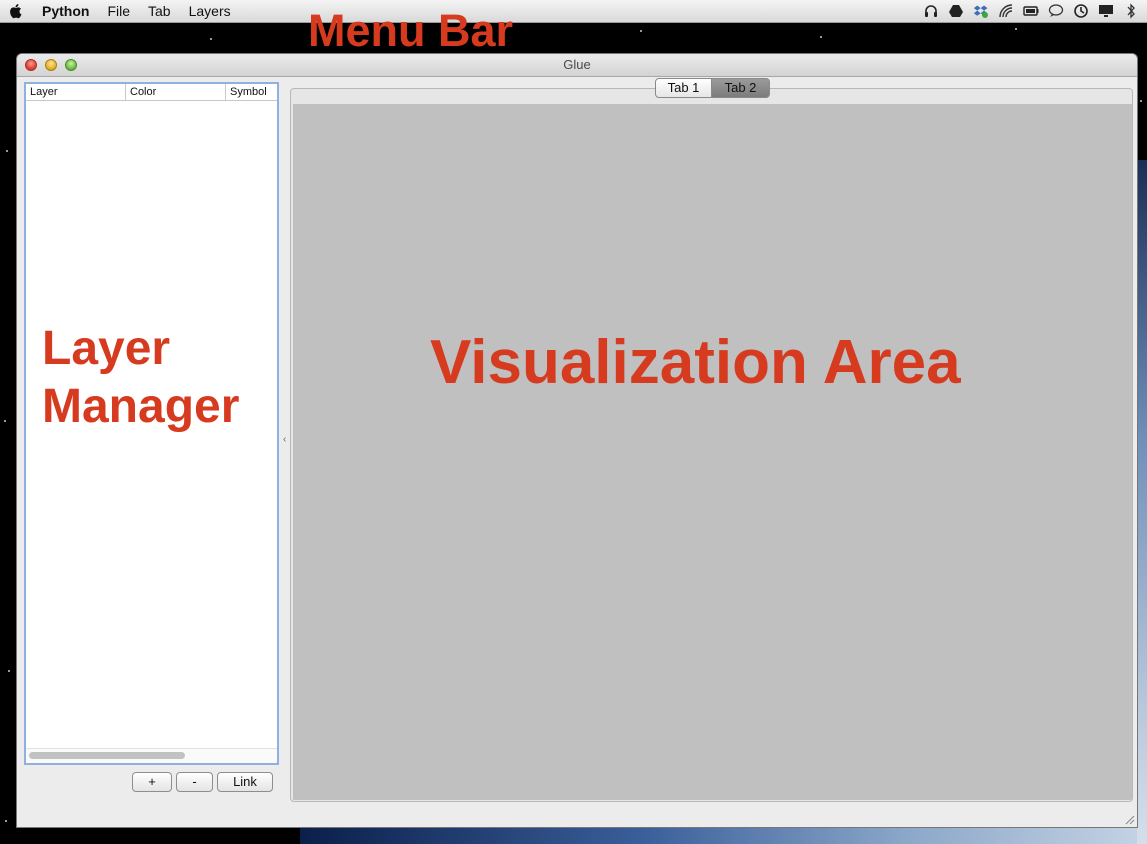  What do you see at coordinates (251, 92) in the screenshot?
I see `column-header-symbol: Symbol` at bounding box center [251, 92].